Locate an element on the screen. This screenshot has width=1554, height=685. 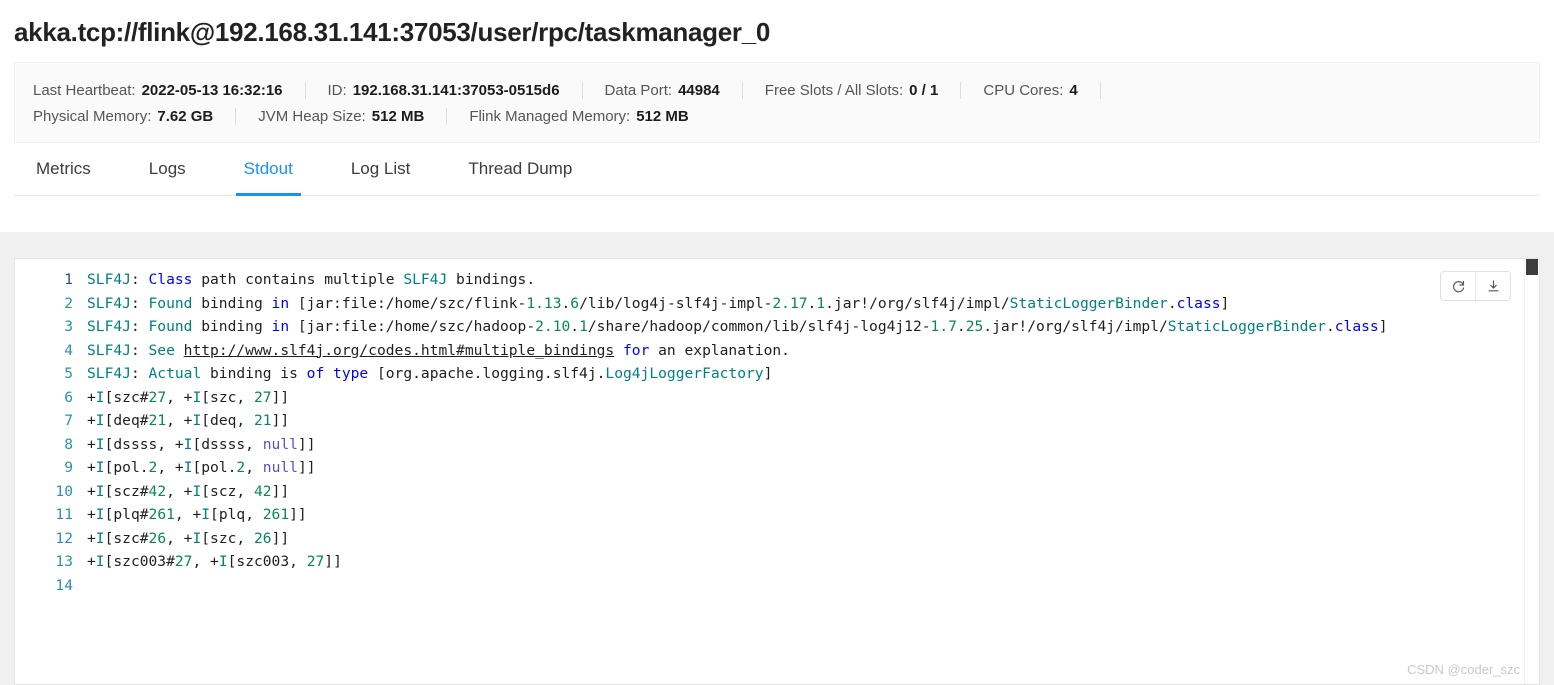
code-token: 21 is located at coordinates (262, 420).